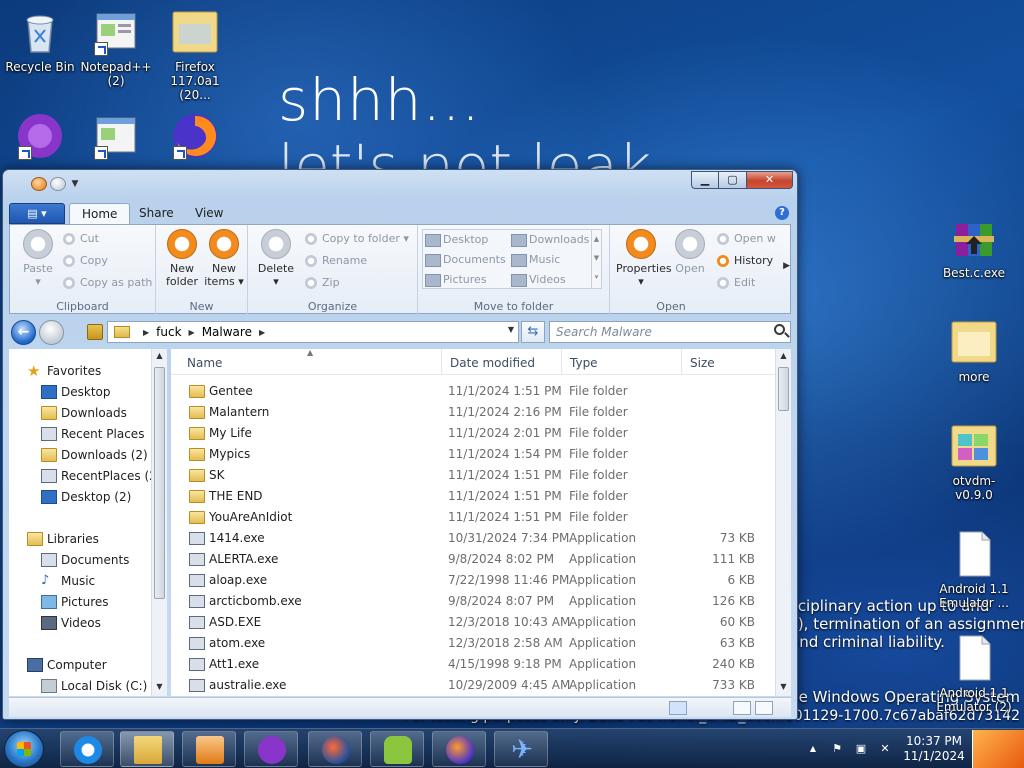  Describe the element at coordinates (80, 239) in the screenshot. I see `cut-button: Cut` at that location.